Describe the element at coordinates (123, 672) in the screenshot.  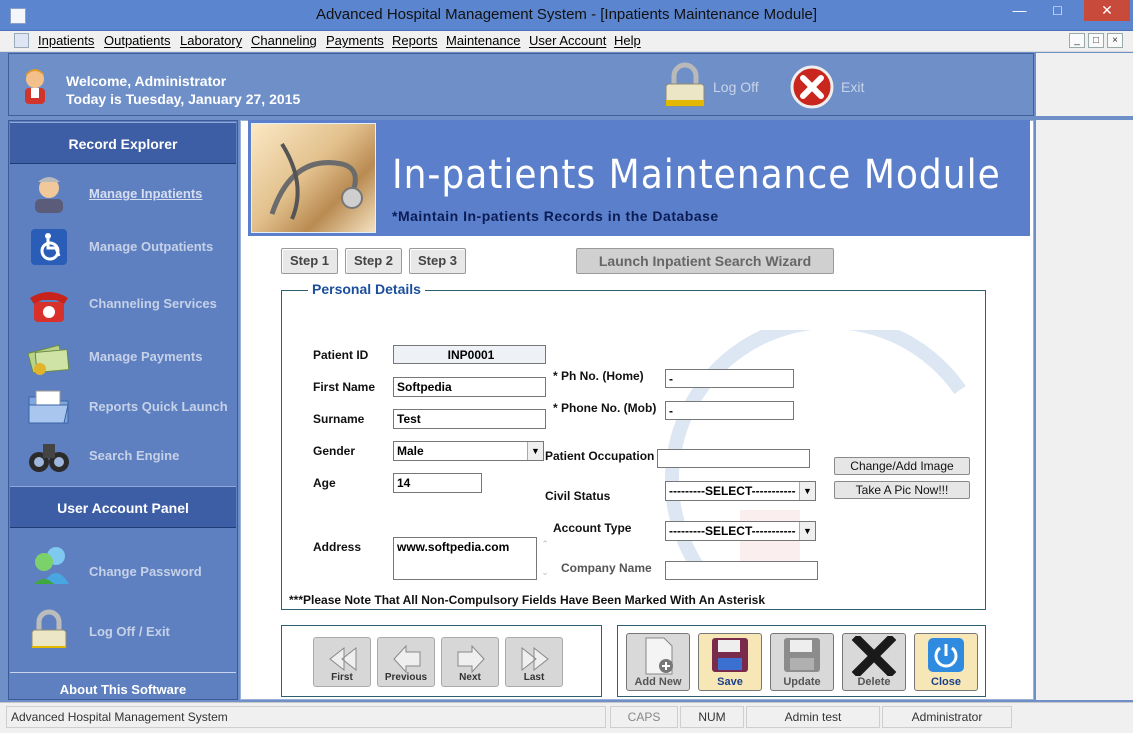
I see `divider` at that location.